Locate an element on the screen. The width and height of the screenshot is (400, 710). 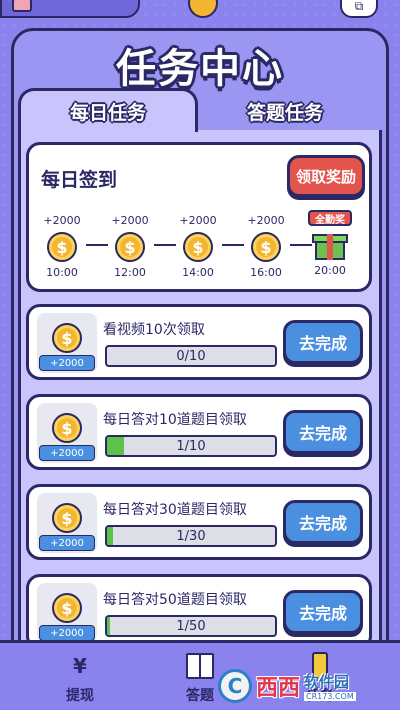
signin-title: 每日签到 is located at coordinates (79, 180).